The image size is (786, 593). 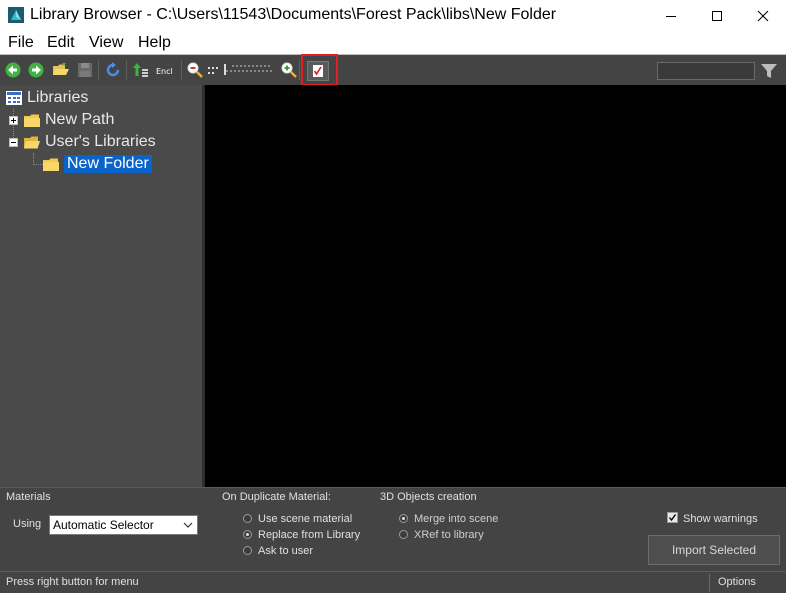 I want to click on using-label: Using, so click(x=27, y=524).